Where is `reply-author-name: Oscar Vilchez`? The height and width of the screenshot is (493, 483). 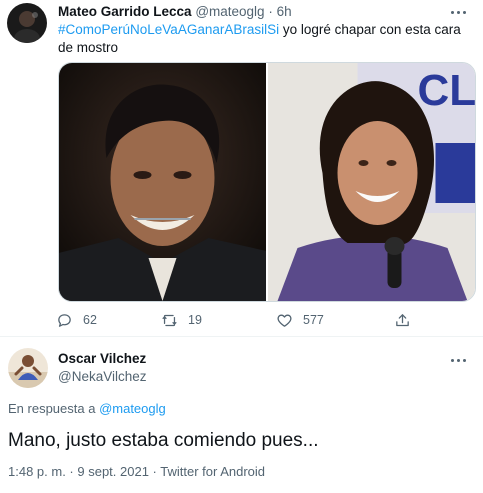
reply-author-name: Oscar Vilchez is located at coordinates (102, 359).